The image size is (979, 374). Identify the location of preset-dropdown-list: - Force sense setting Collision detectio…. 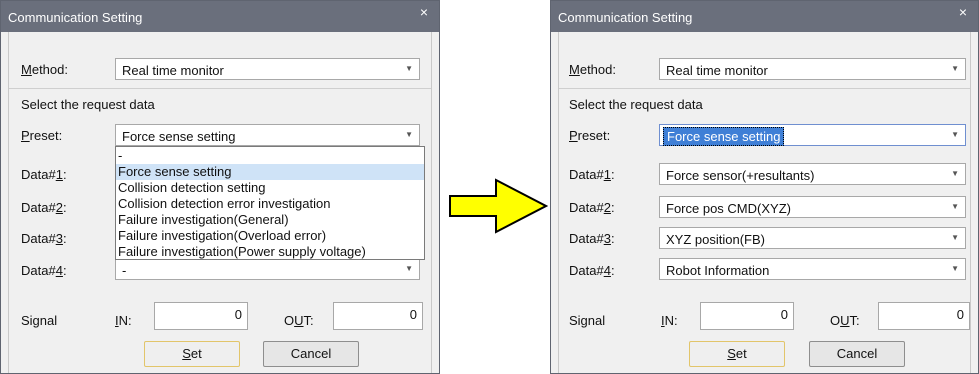
(270, 203).